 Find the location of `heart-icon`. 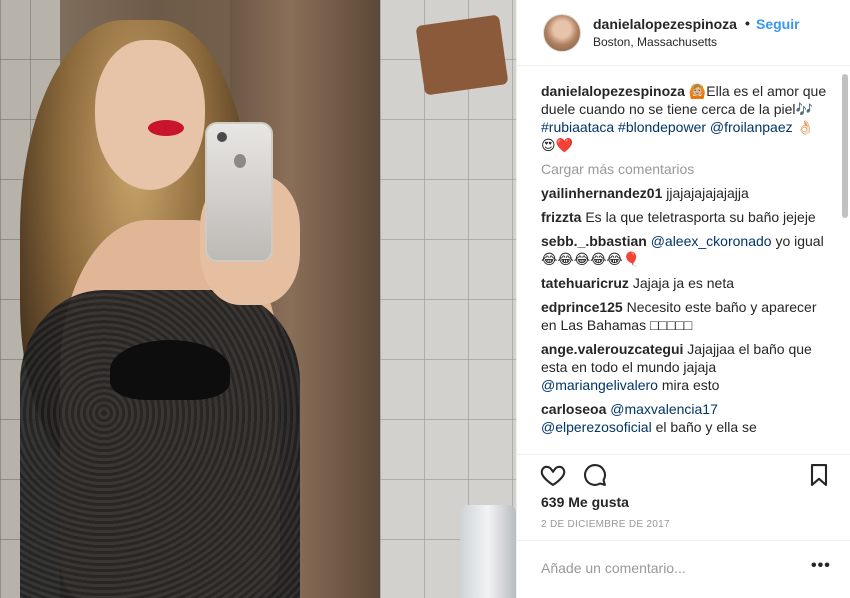

heart-icon is located at coordinates (553, 475).